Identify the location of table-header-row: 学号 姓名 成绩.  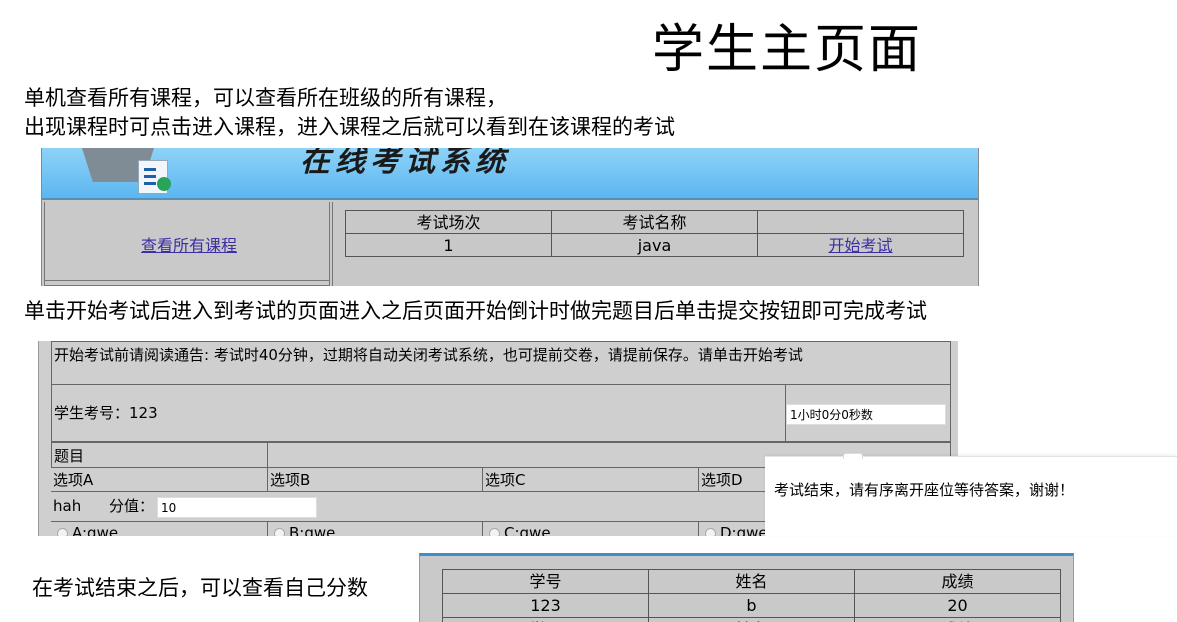
(751, 581).